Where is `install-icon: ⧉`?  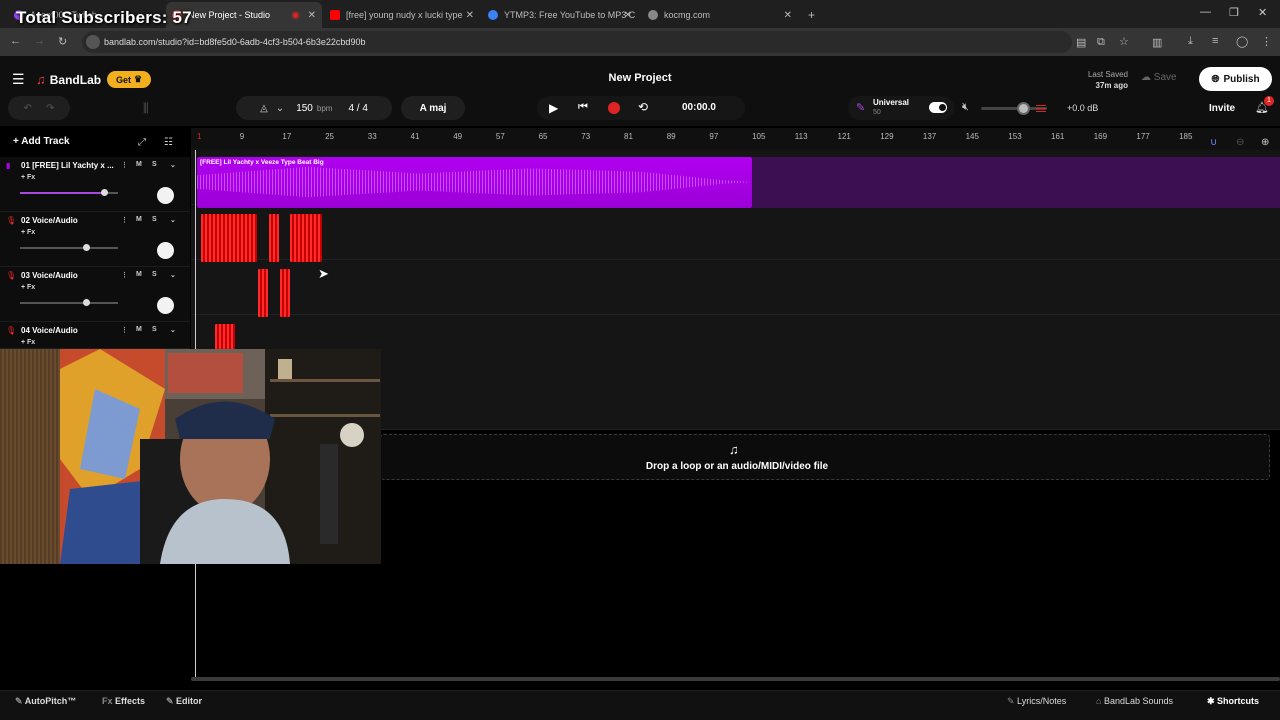 install-icon: ⧉ is located at coordinates (1101, 42).